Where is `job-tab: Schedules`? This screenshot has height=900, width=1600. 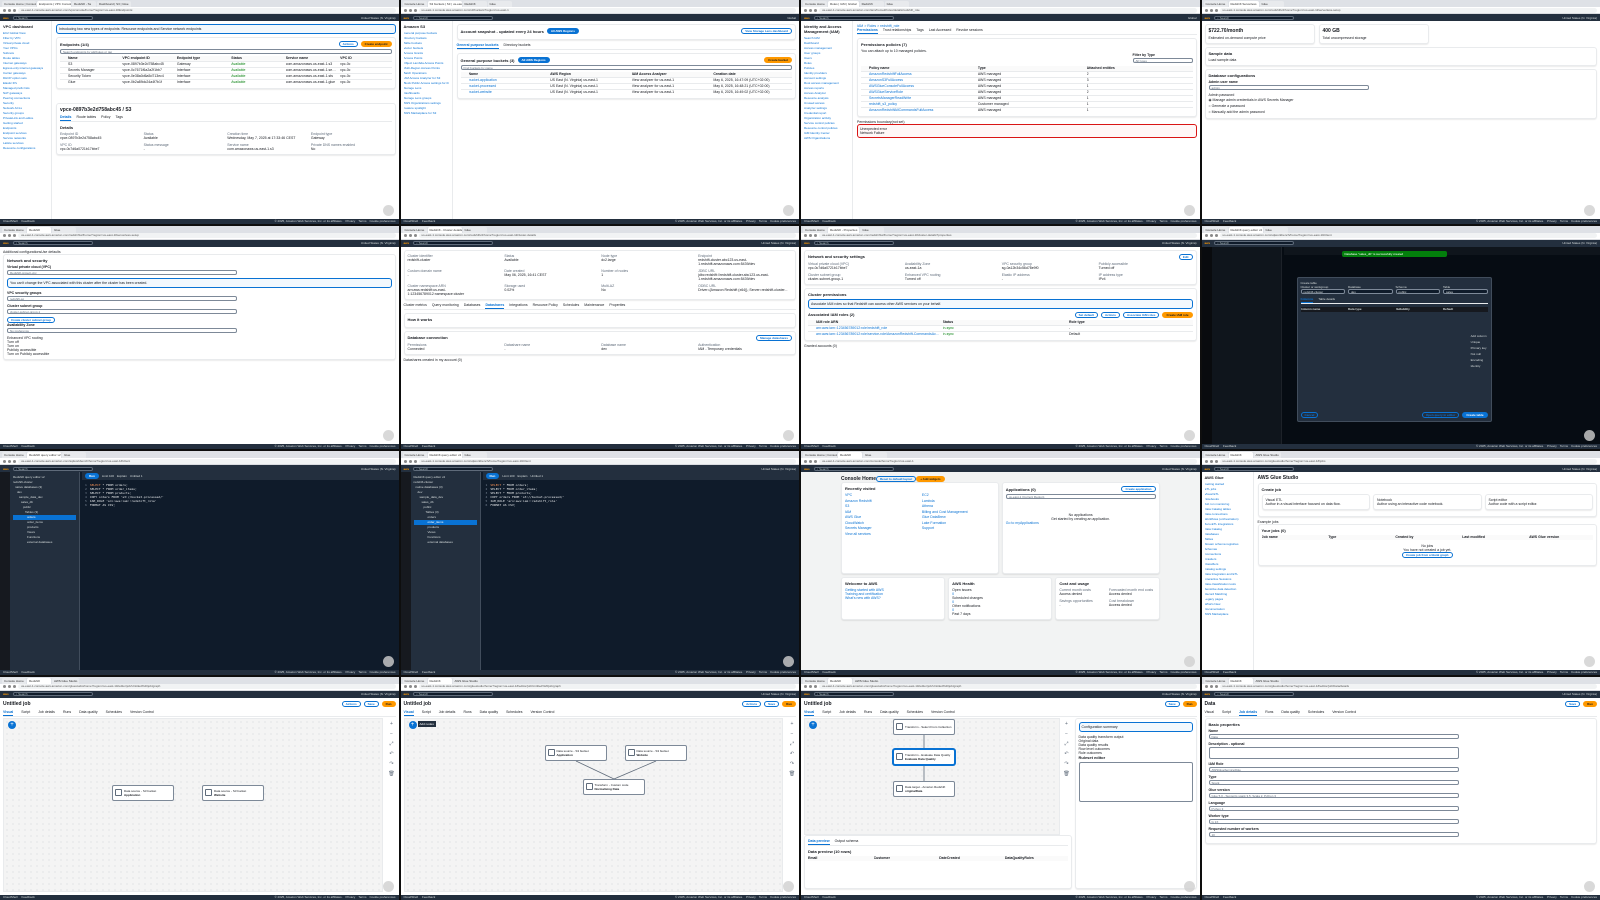
job-tab: Schedules is located at coordinates (514, 712).